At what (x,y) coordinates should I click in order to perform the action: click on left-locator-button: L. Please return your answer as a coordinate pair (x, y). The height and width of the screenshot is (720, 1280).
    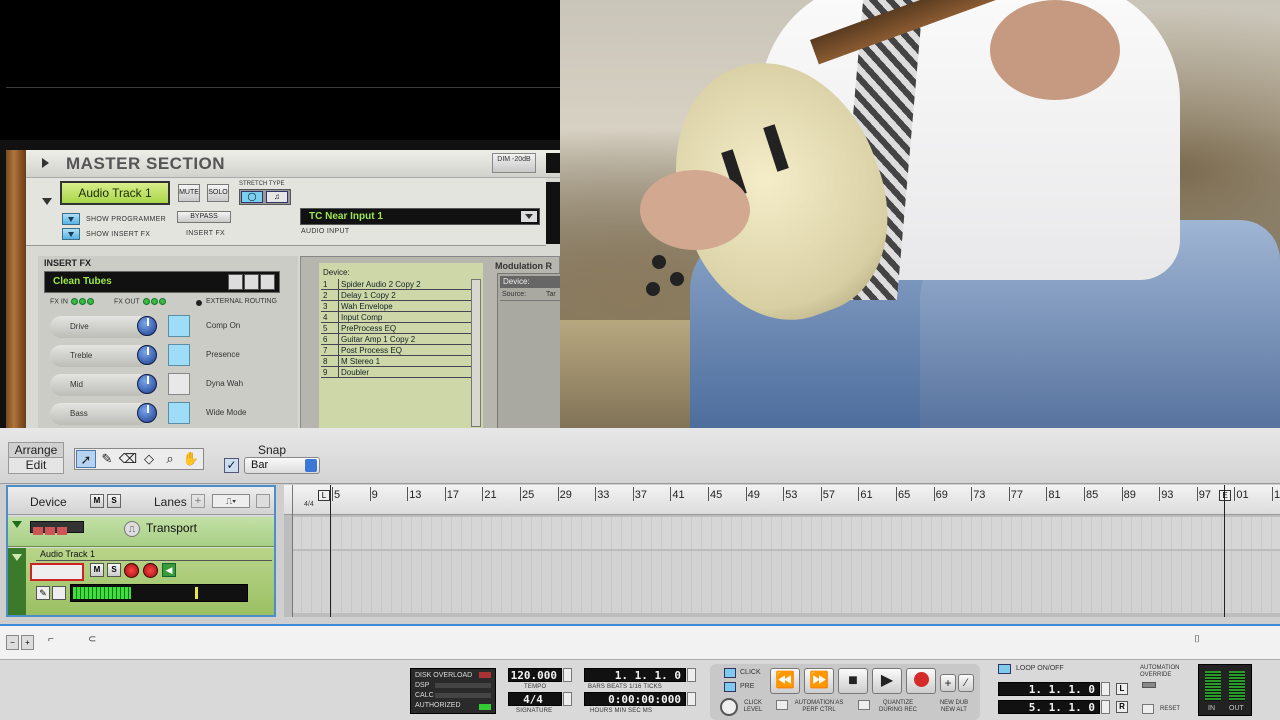
    Looking at the image, I should click on (1122, 689).